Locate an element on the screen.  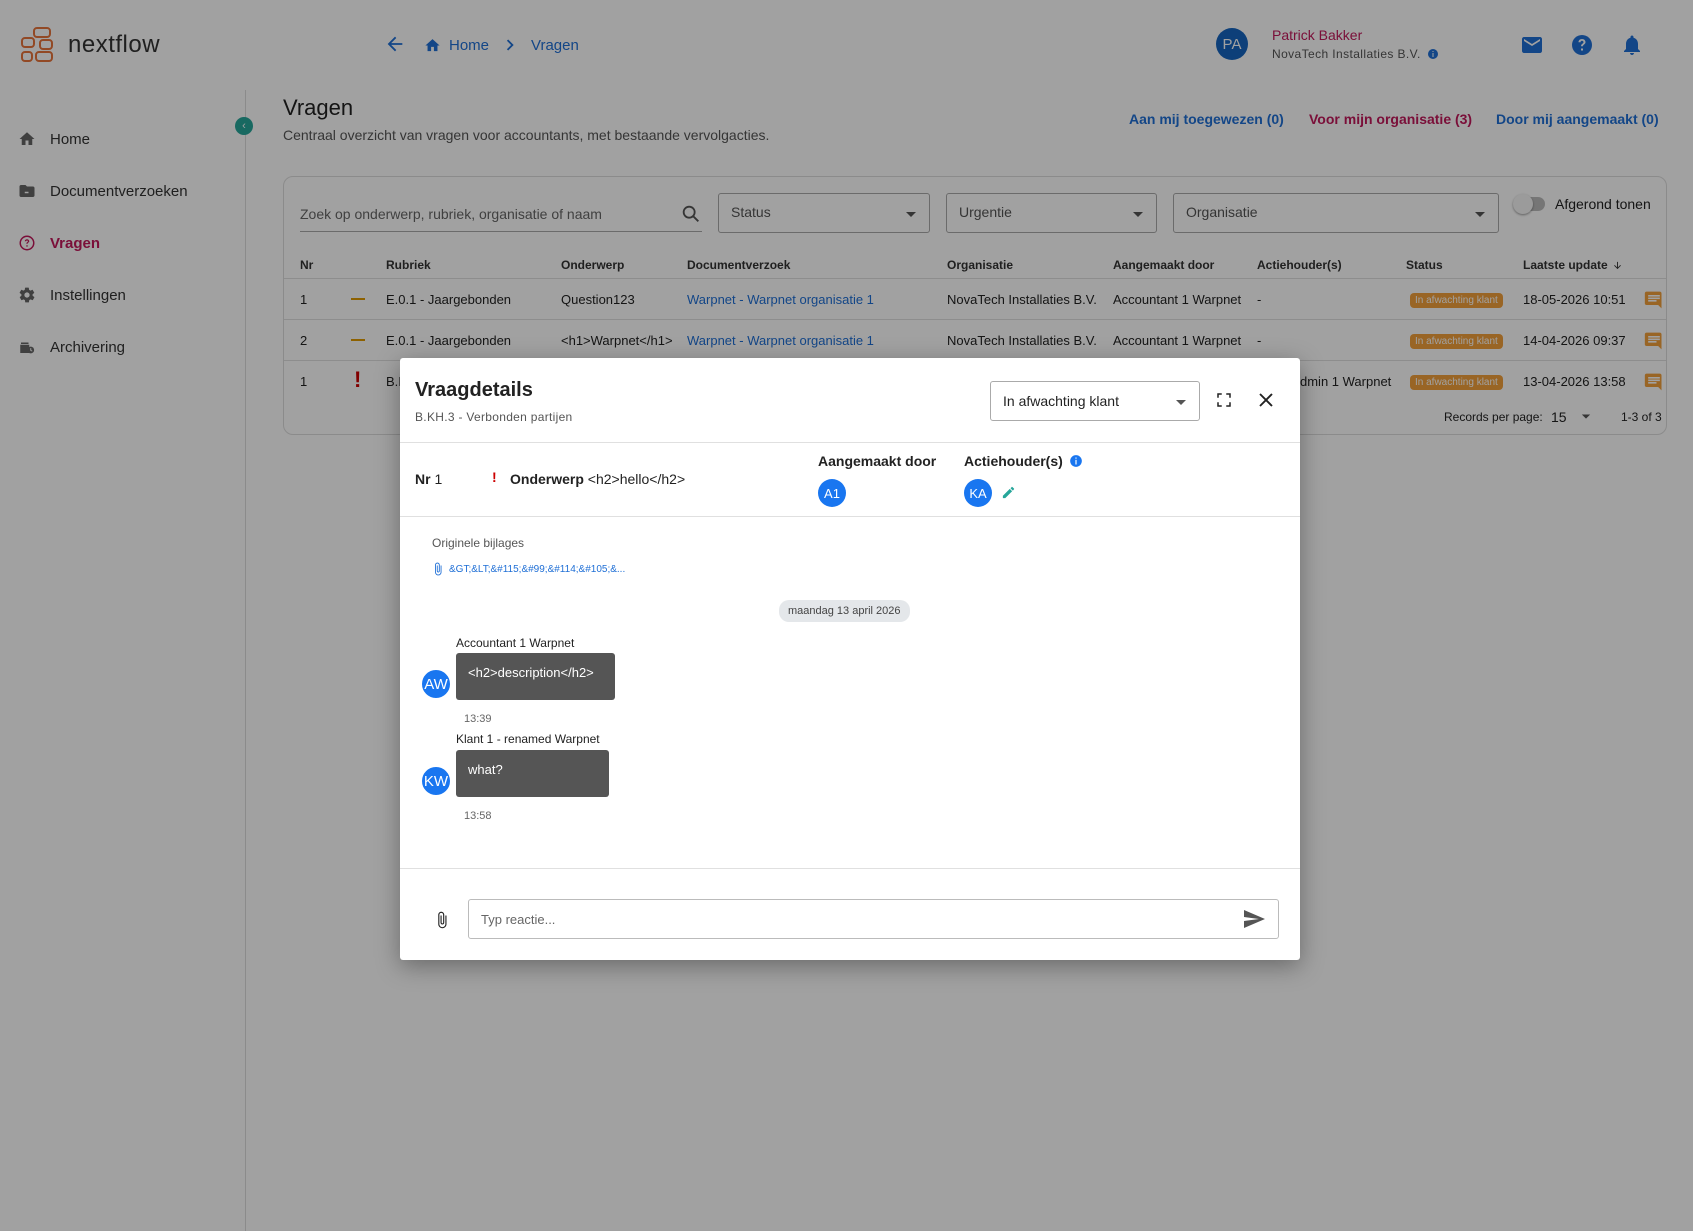
dialog-status-select: In afwachting klant is located at coordinates (1095, 401).